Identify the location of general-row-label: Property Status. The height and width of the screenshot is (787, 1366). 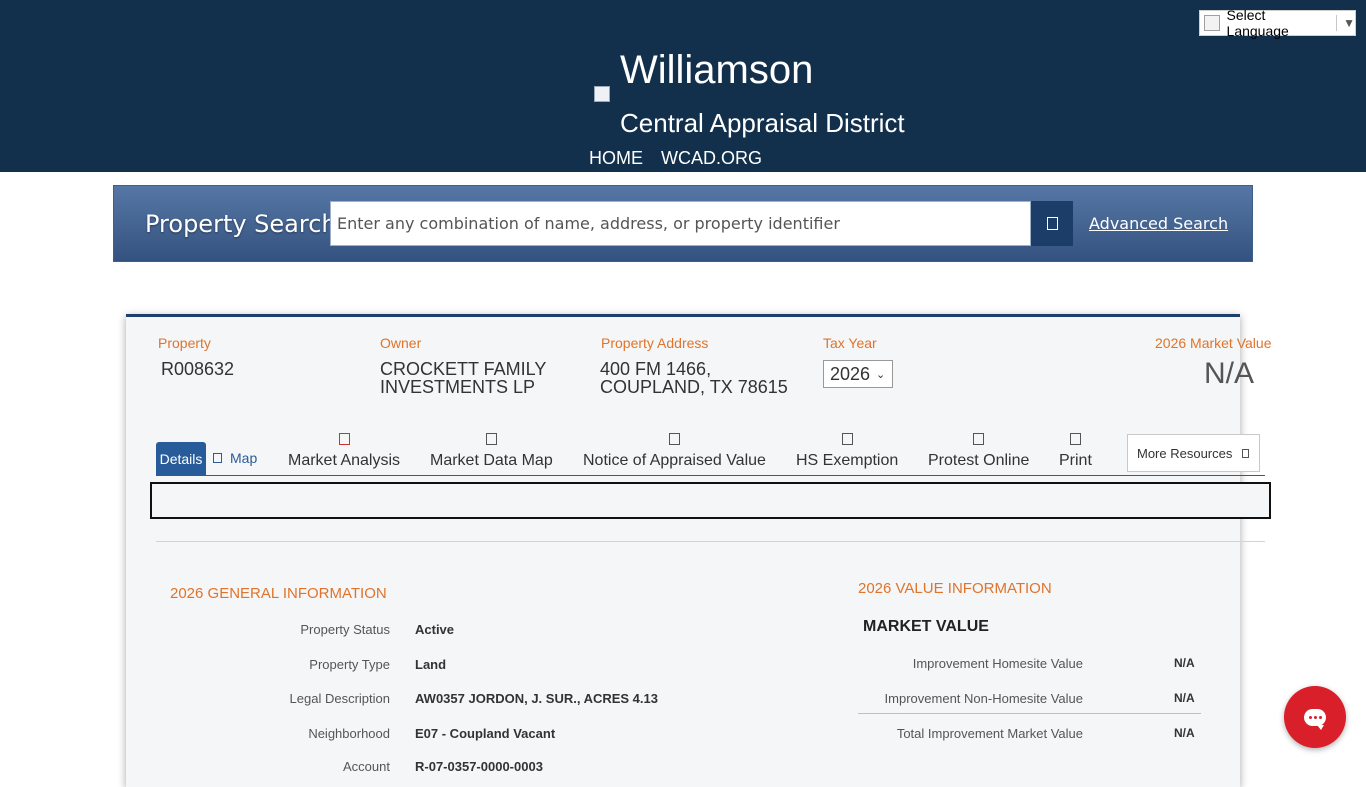
(345, 629).